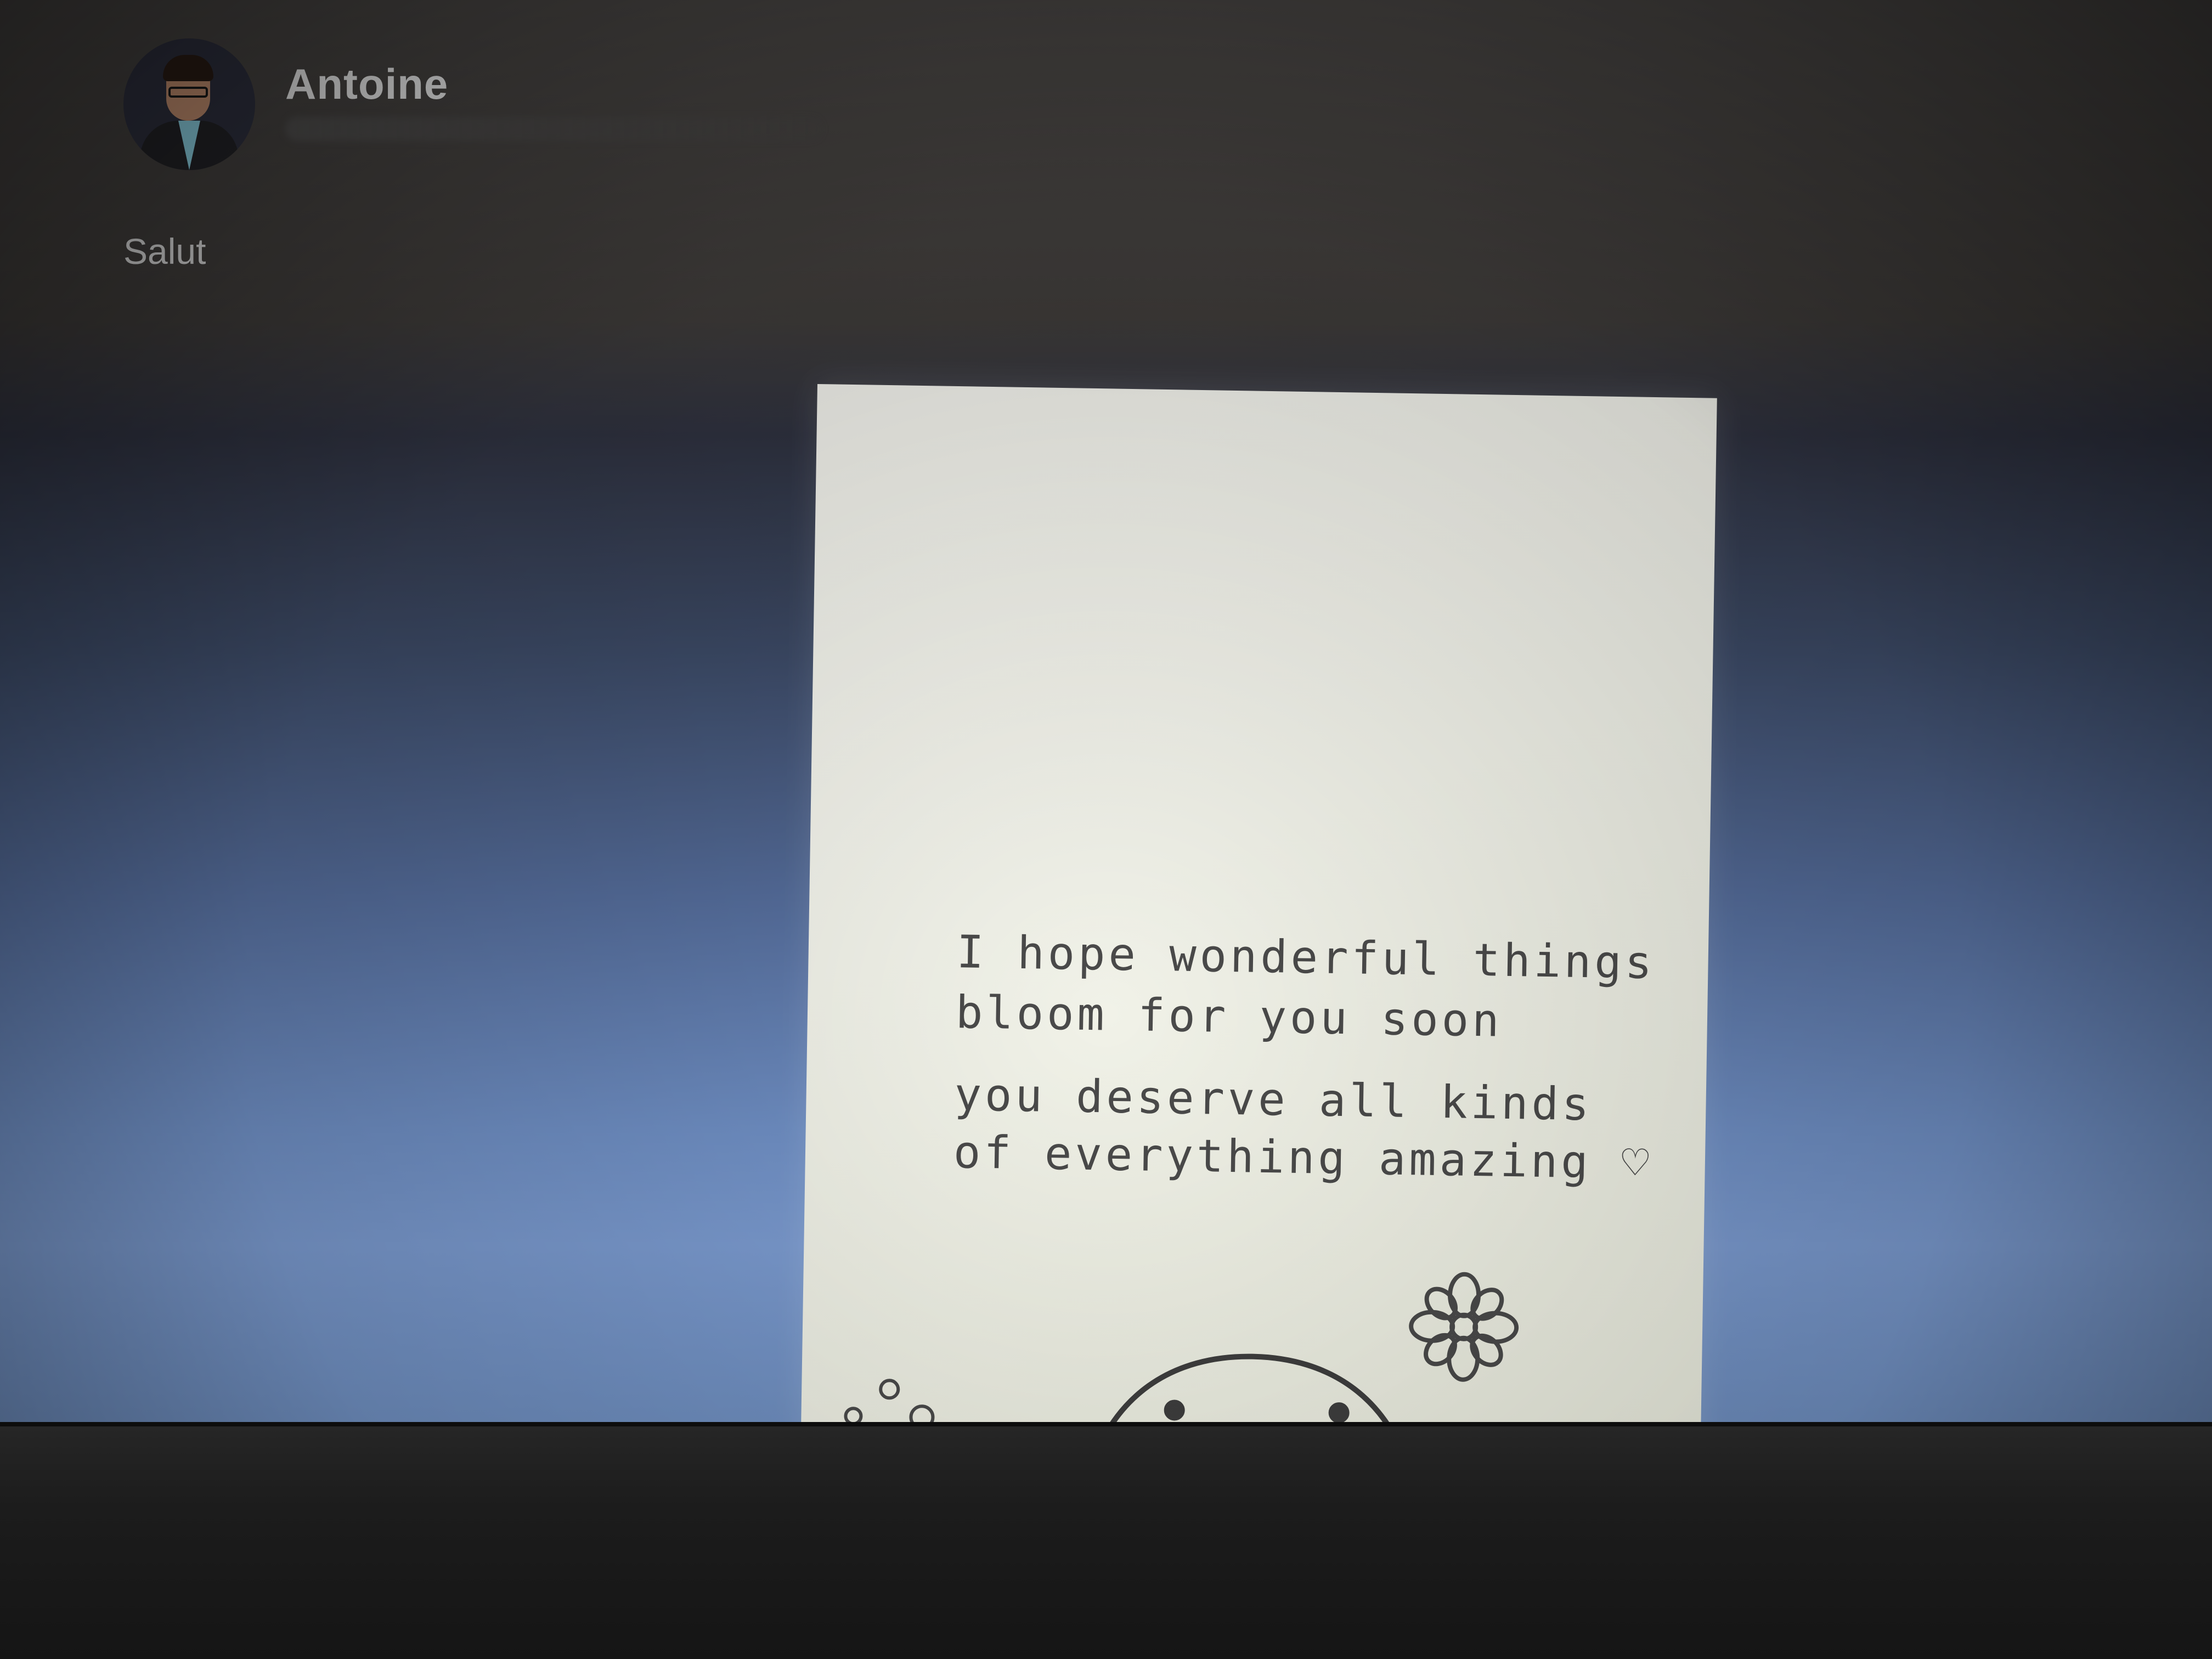  I want to click on author-name: Antoine, so click(554, 84).